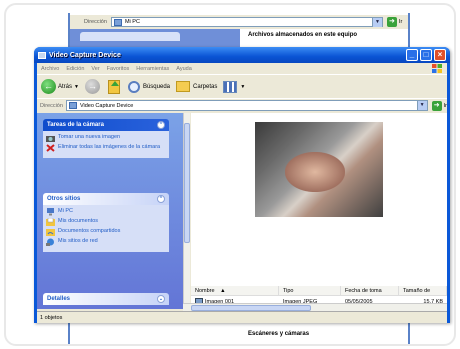 The height and width of the screenshot is (349, 460). Describe the element at coordinates (50, 222) in the screenshot. I see `documents-icon` at that location.